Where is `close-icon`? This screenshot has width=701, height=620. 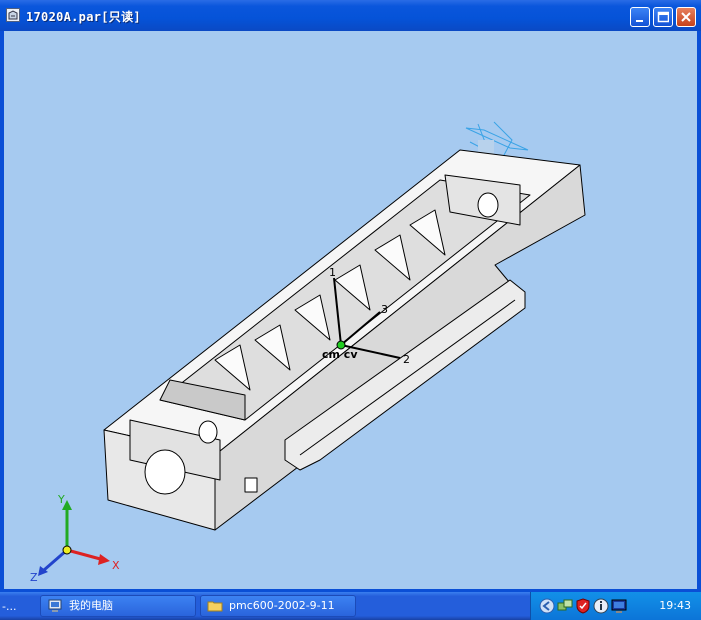 close-icon is located at coordinates (686, 17).